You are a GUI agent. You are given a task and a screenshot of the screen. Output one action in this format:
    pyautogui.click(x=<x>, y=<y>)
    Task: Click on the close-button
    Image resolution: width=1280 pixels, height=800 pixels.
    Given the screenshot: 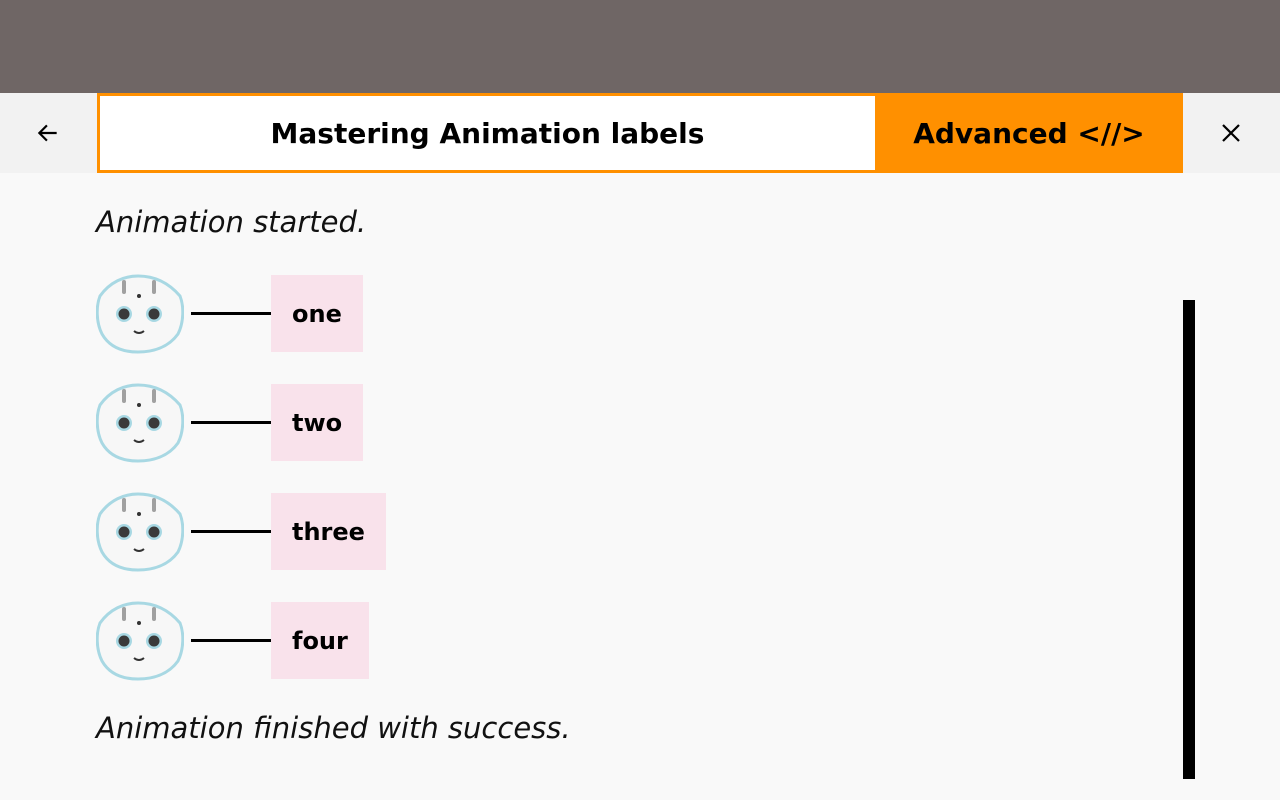 What is the action you would take?
    pyautogui.click(x=1231, y=133)
    